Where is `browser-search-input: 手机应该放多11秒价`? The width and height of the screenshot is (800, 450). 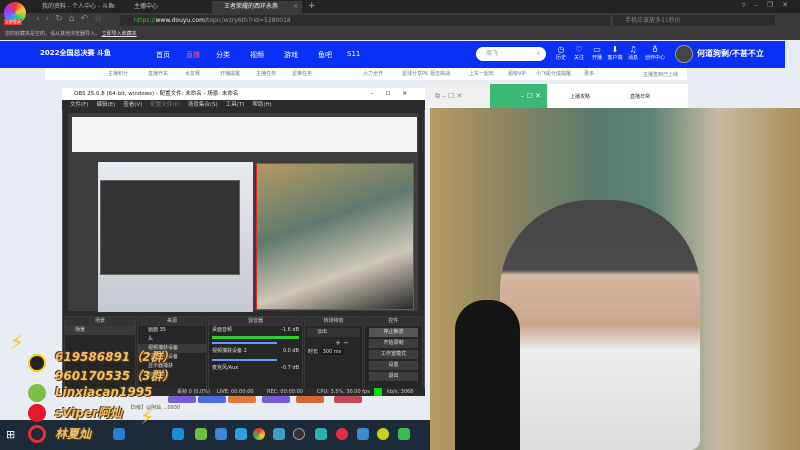
browser-search-input: 手机应该放多11秒价 is located at coordinates (694, 20).